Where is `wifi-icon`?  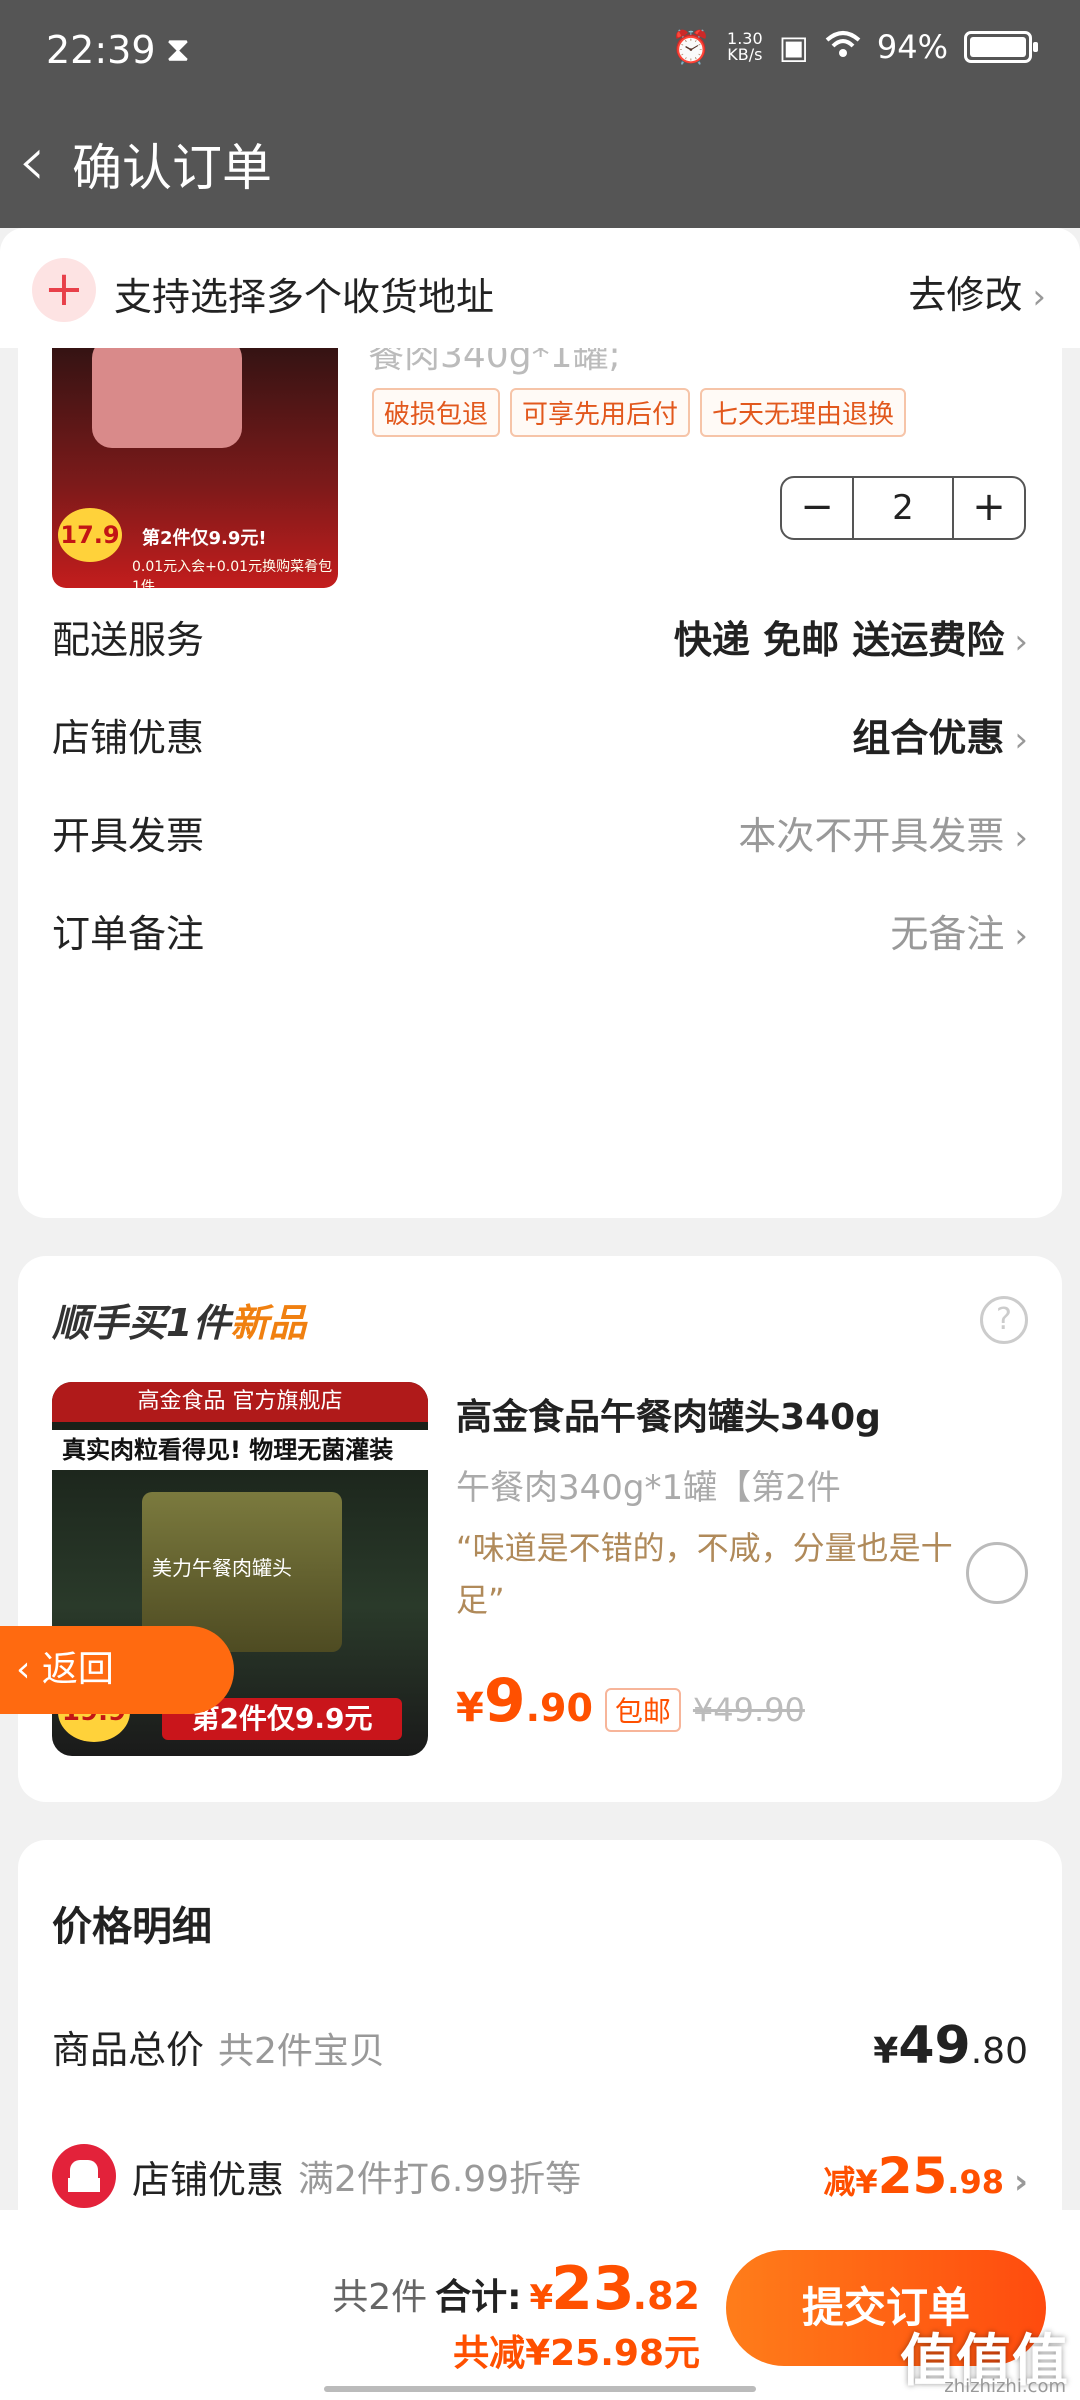 wifi-icon is located at coordinates (843, 47).